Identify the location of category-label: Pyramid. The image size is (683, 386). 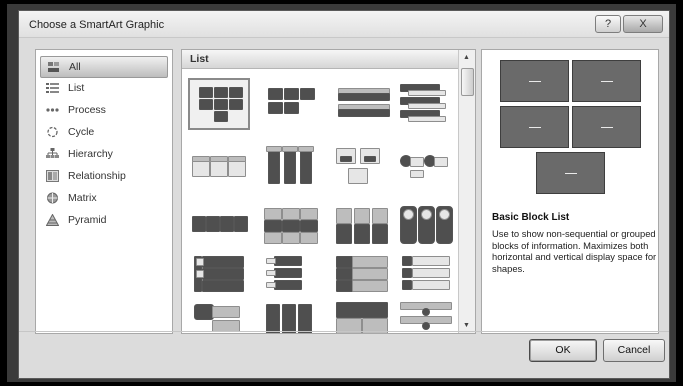
(87, 220).